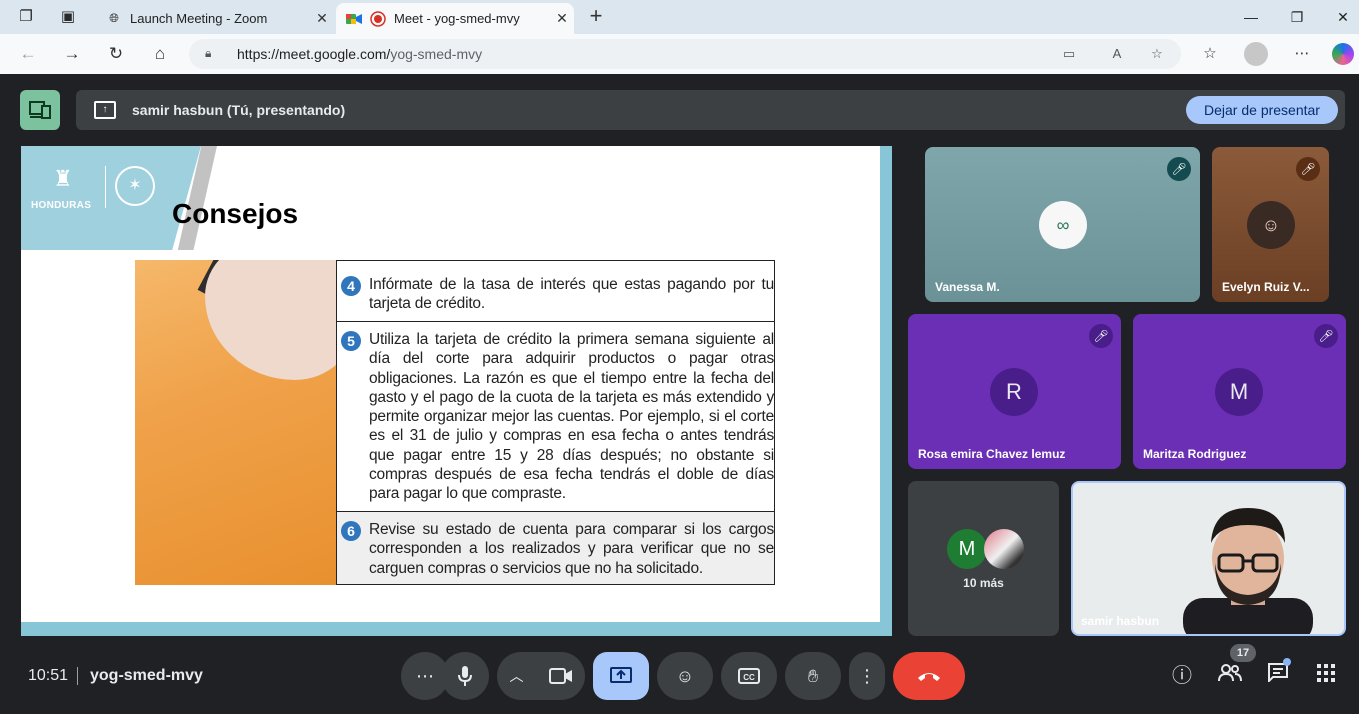 The width and height of the screenshot is (1359, 714). I want to click on refresh-button: ↻, so click(116, 54).